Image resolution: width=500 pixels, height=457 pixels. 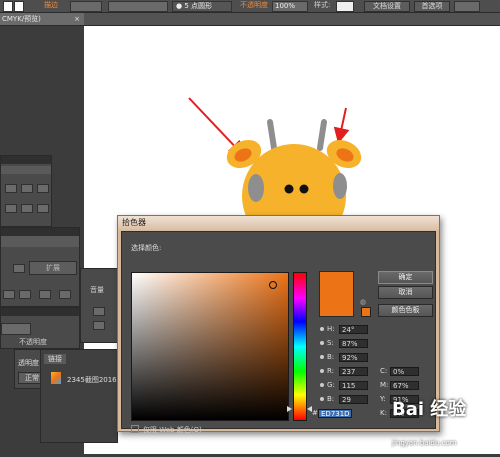 I want to click on hue-row: H: 24°, so click(x=350, y=329).